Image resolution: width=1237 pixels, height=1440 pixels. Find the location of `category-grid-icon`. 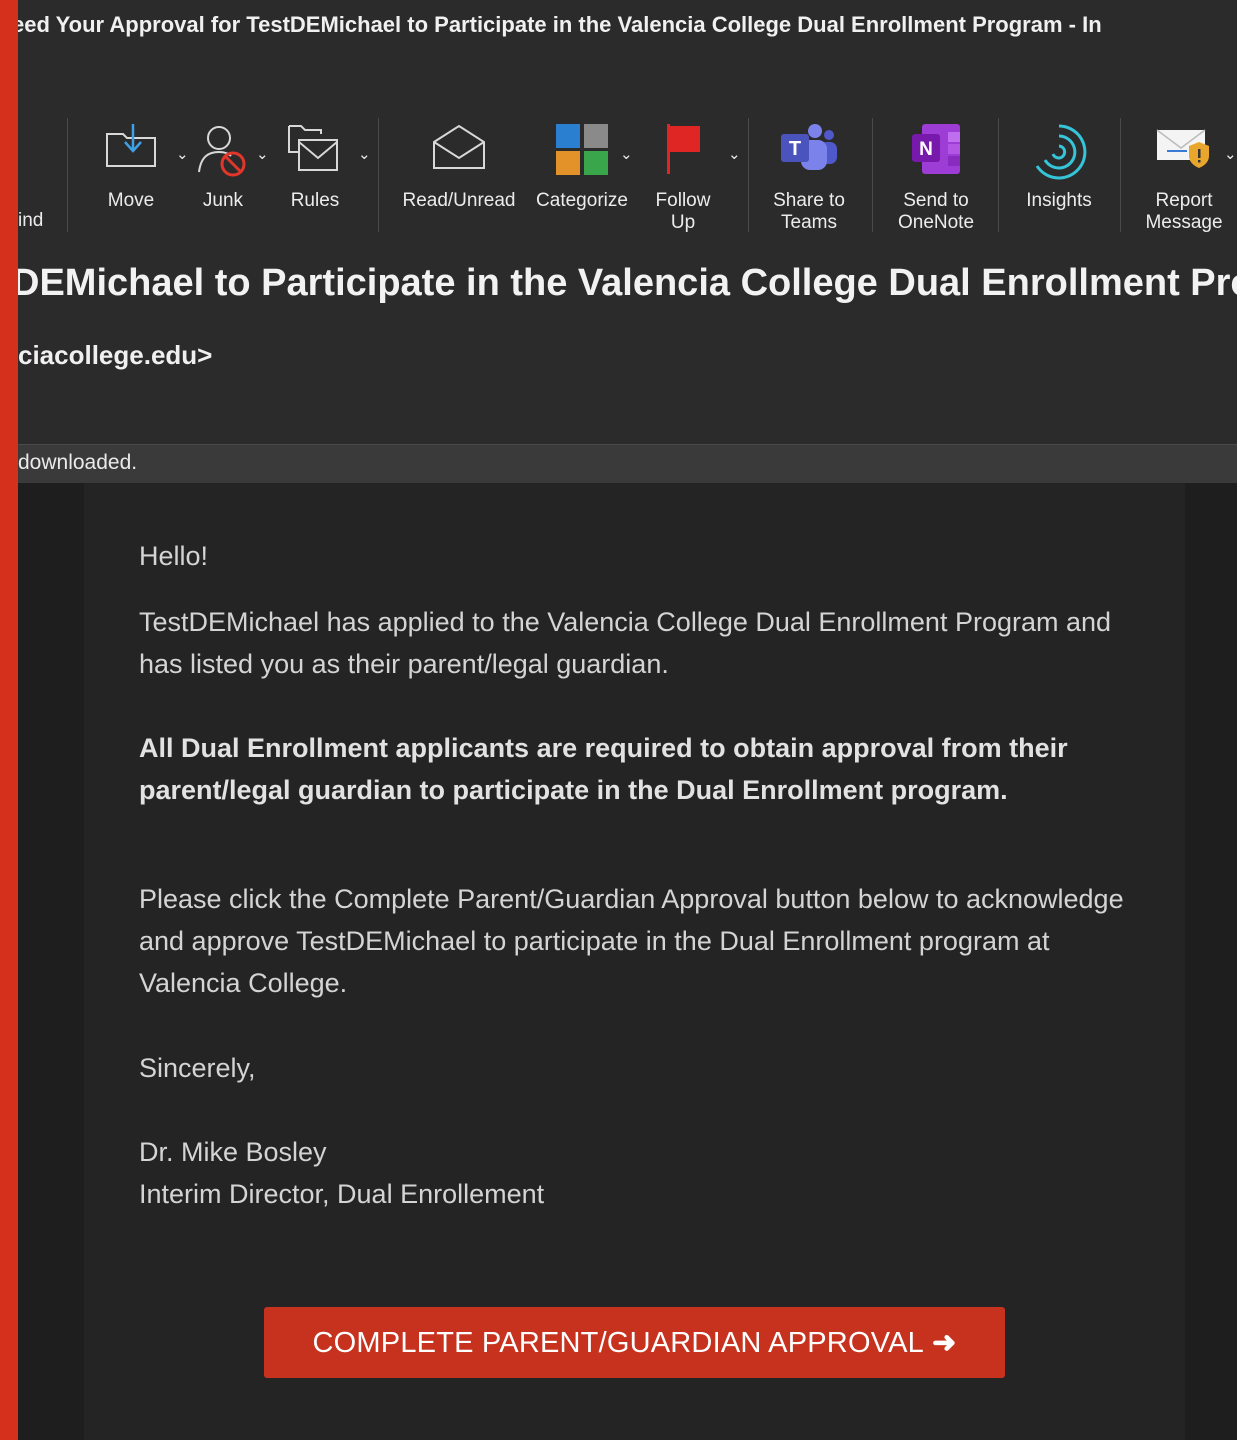

category-grid-icon is located at coordinates (582, 152).